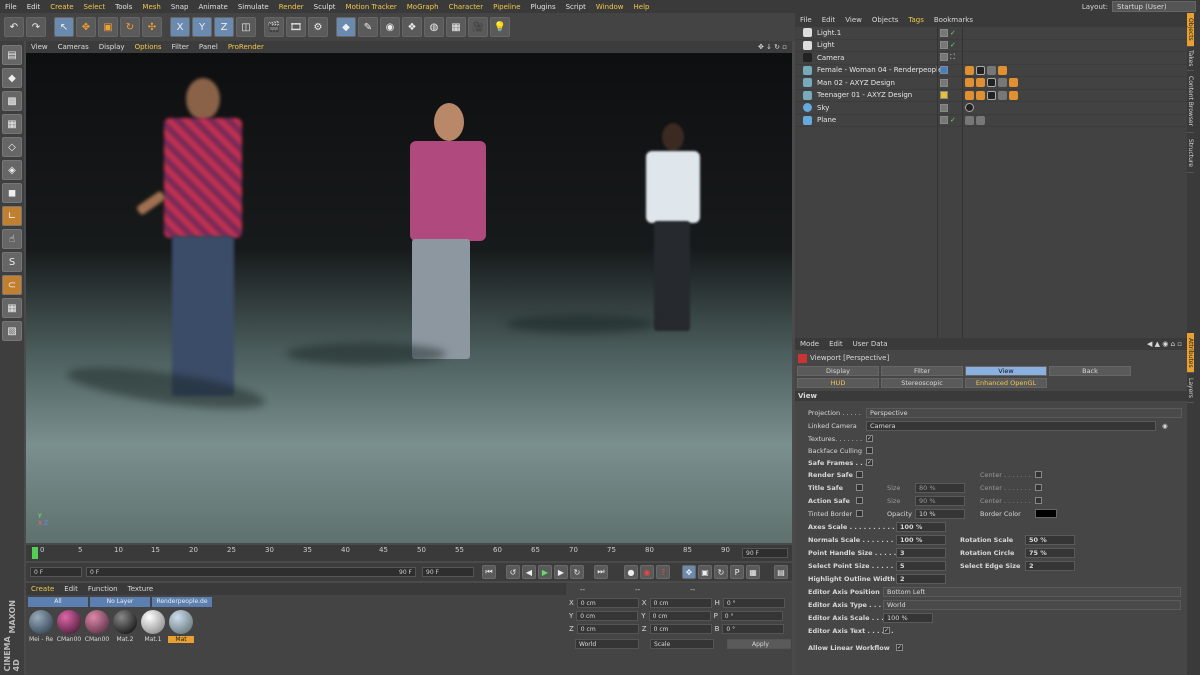 The height and width of the screenshot is (675, 1200). I want to click on timeline-end-field: 90 F, so click(765, 553).